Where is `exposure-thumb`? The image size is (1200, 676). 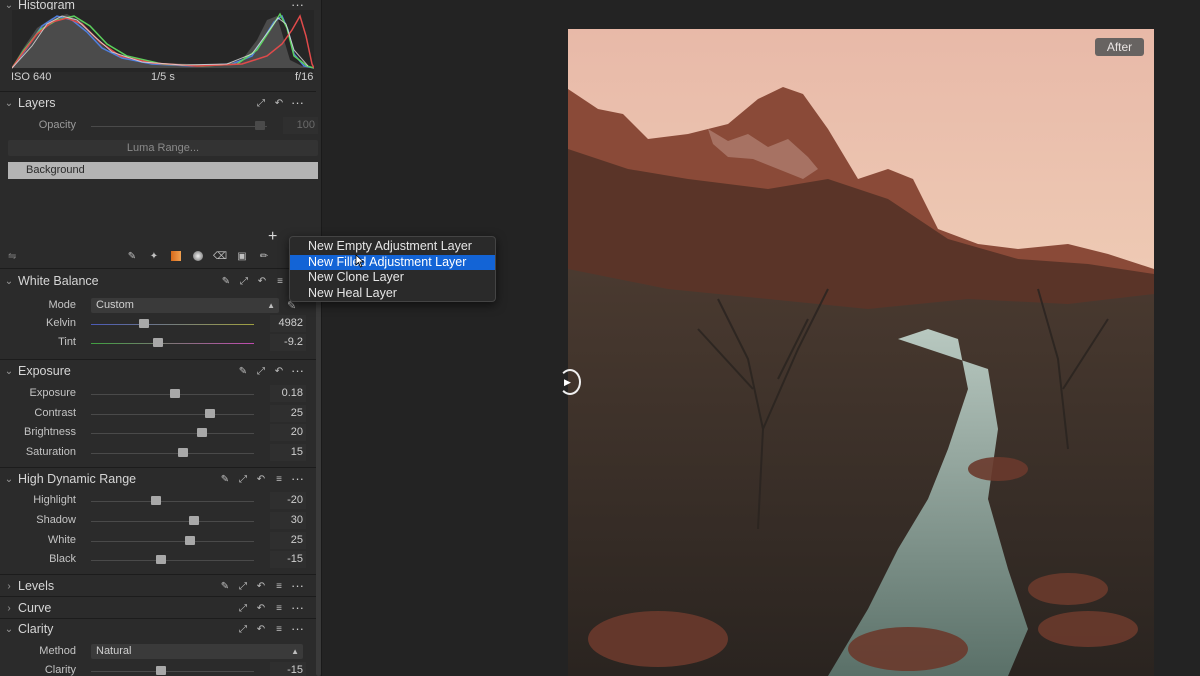
exposure-thumb is located at coordinates (175, 393).